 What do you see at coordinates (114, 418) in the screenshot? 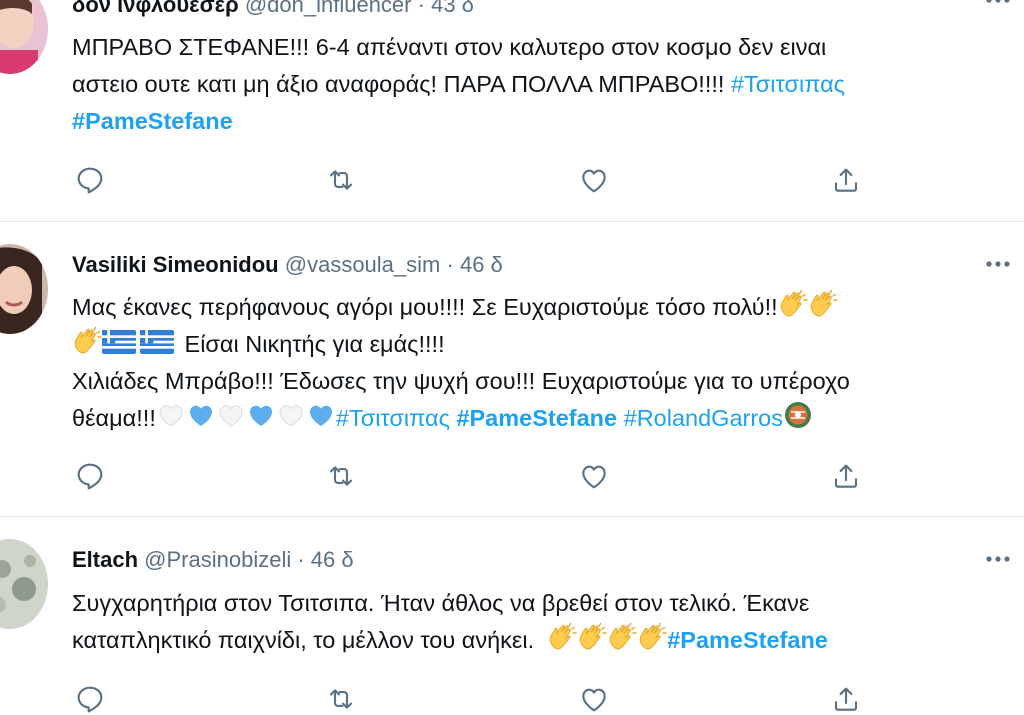
I see `text-line: θέαμα!!!` at bounding box center [114, 418].